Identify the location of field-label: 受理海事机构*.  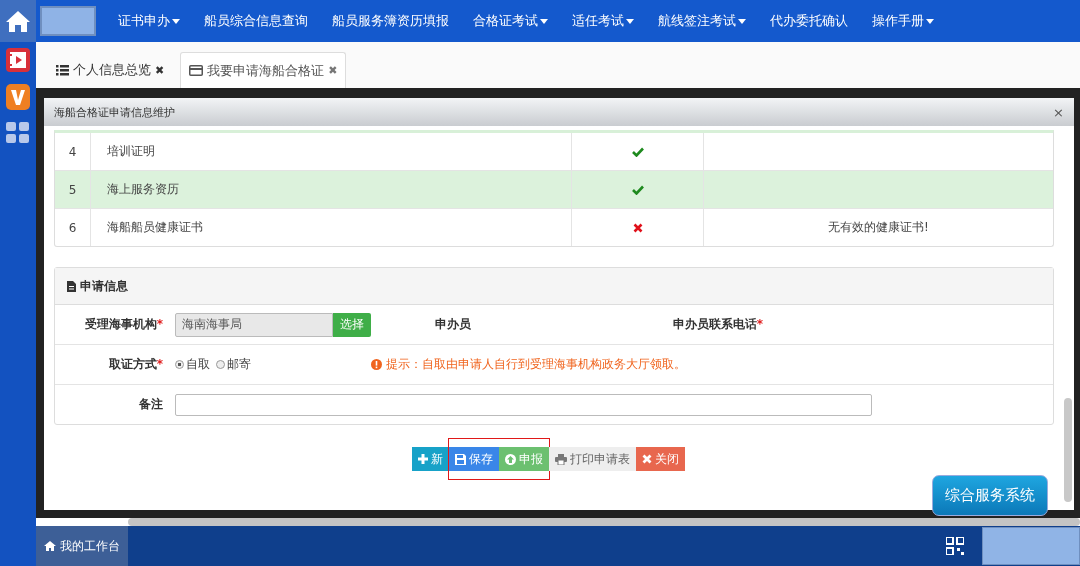
(123, 324).